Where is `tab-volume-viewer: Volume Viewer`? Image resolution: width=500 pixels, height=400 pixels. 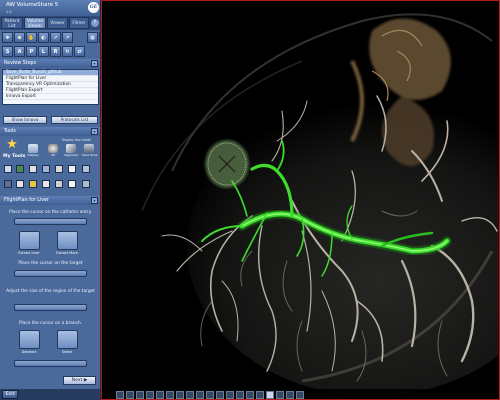
tab-volume-viewer: Volume Viewer is located at coordinates (35, 23).